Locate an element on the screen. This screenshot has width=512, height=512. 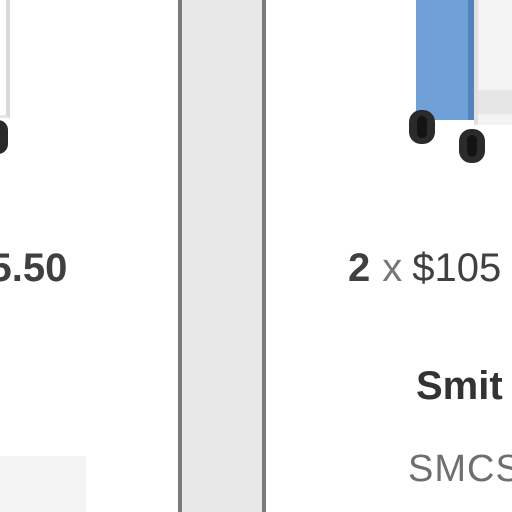
item-quantity: 2 is located at coordinates (359, 268).